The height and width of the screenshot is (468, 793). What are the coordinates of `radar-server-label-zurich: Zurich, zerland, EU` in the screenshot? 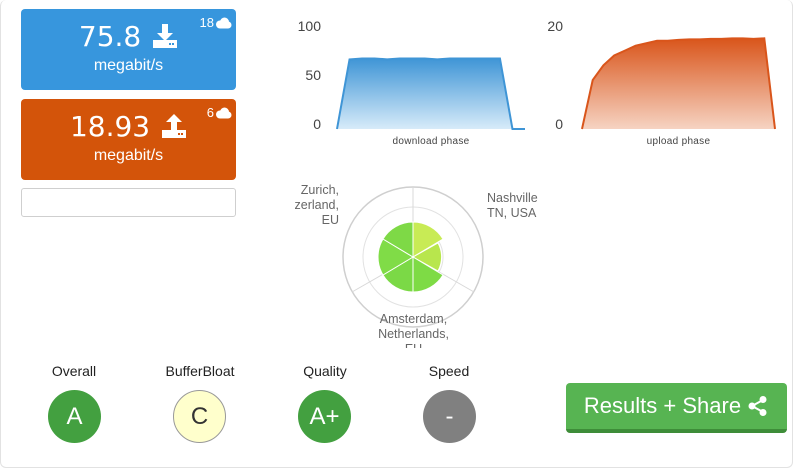 It's located at (310, 205).